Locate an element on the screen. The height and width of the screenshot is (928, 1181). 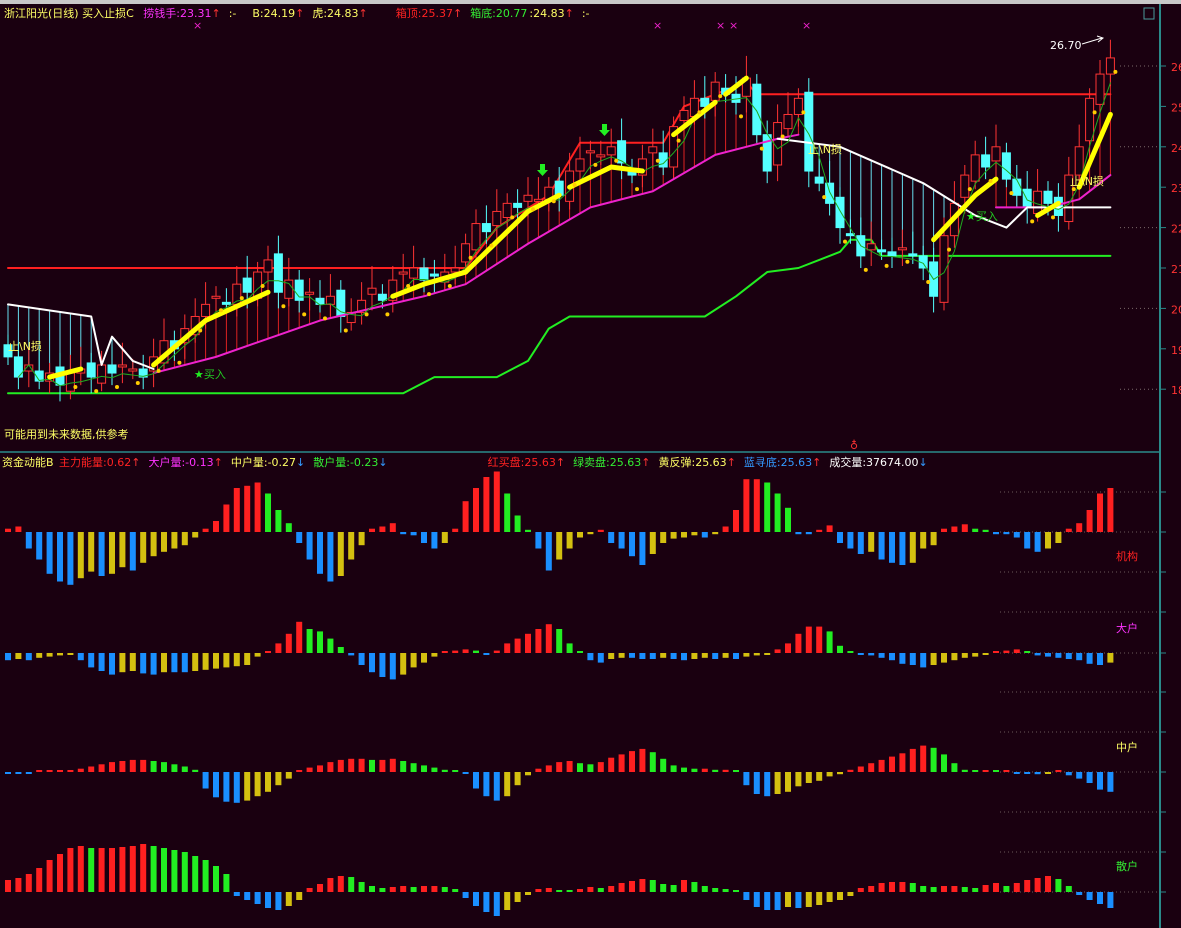
future-data-warning: 可能用到未来数据,供参考 is located at coordinates (66, 434).